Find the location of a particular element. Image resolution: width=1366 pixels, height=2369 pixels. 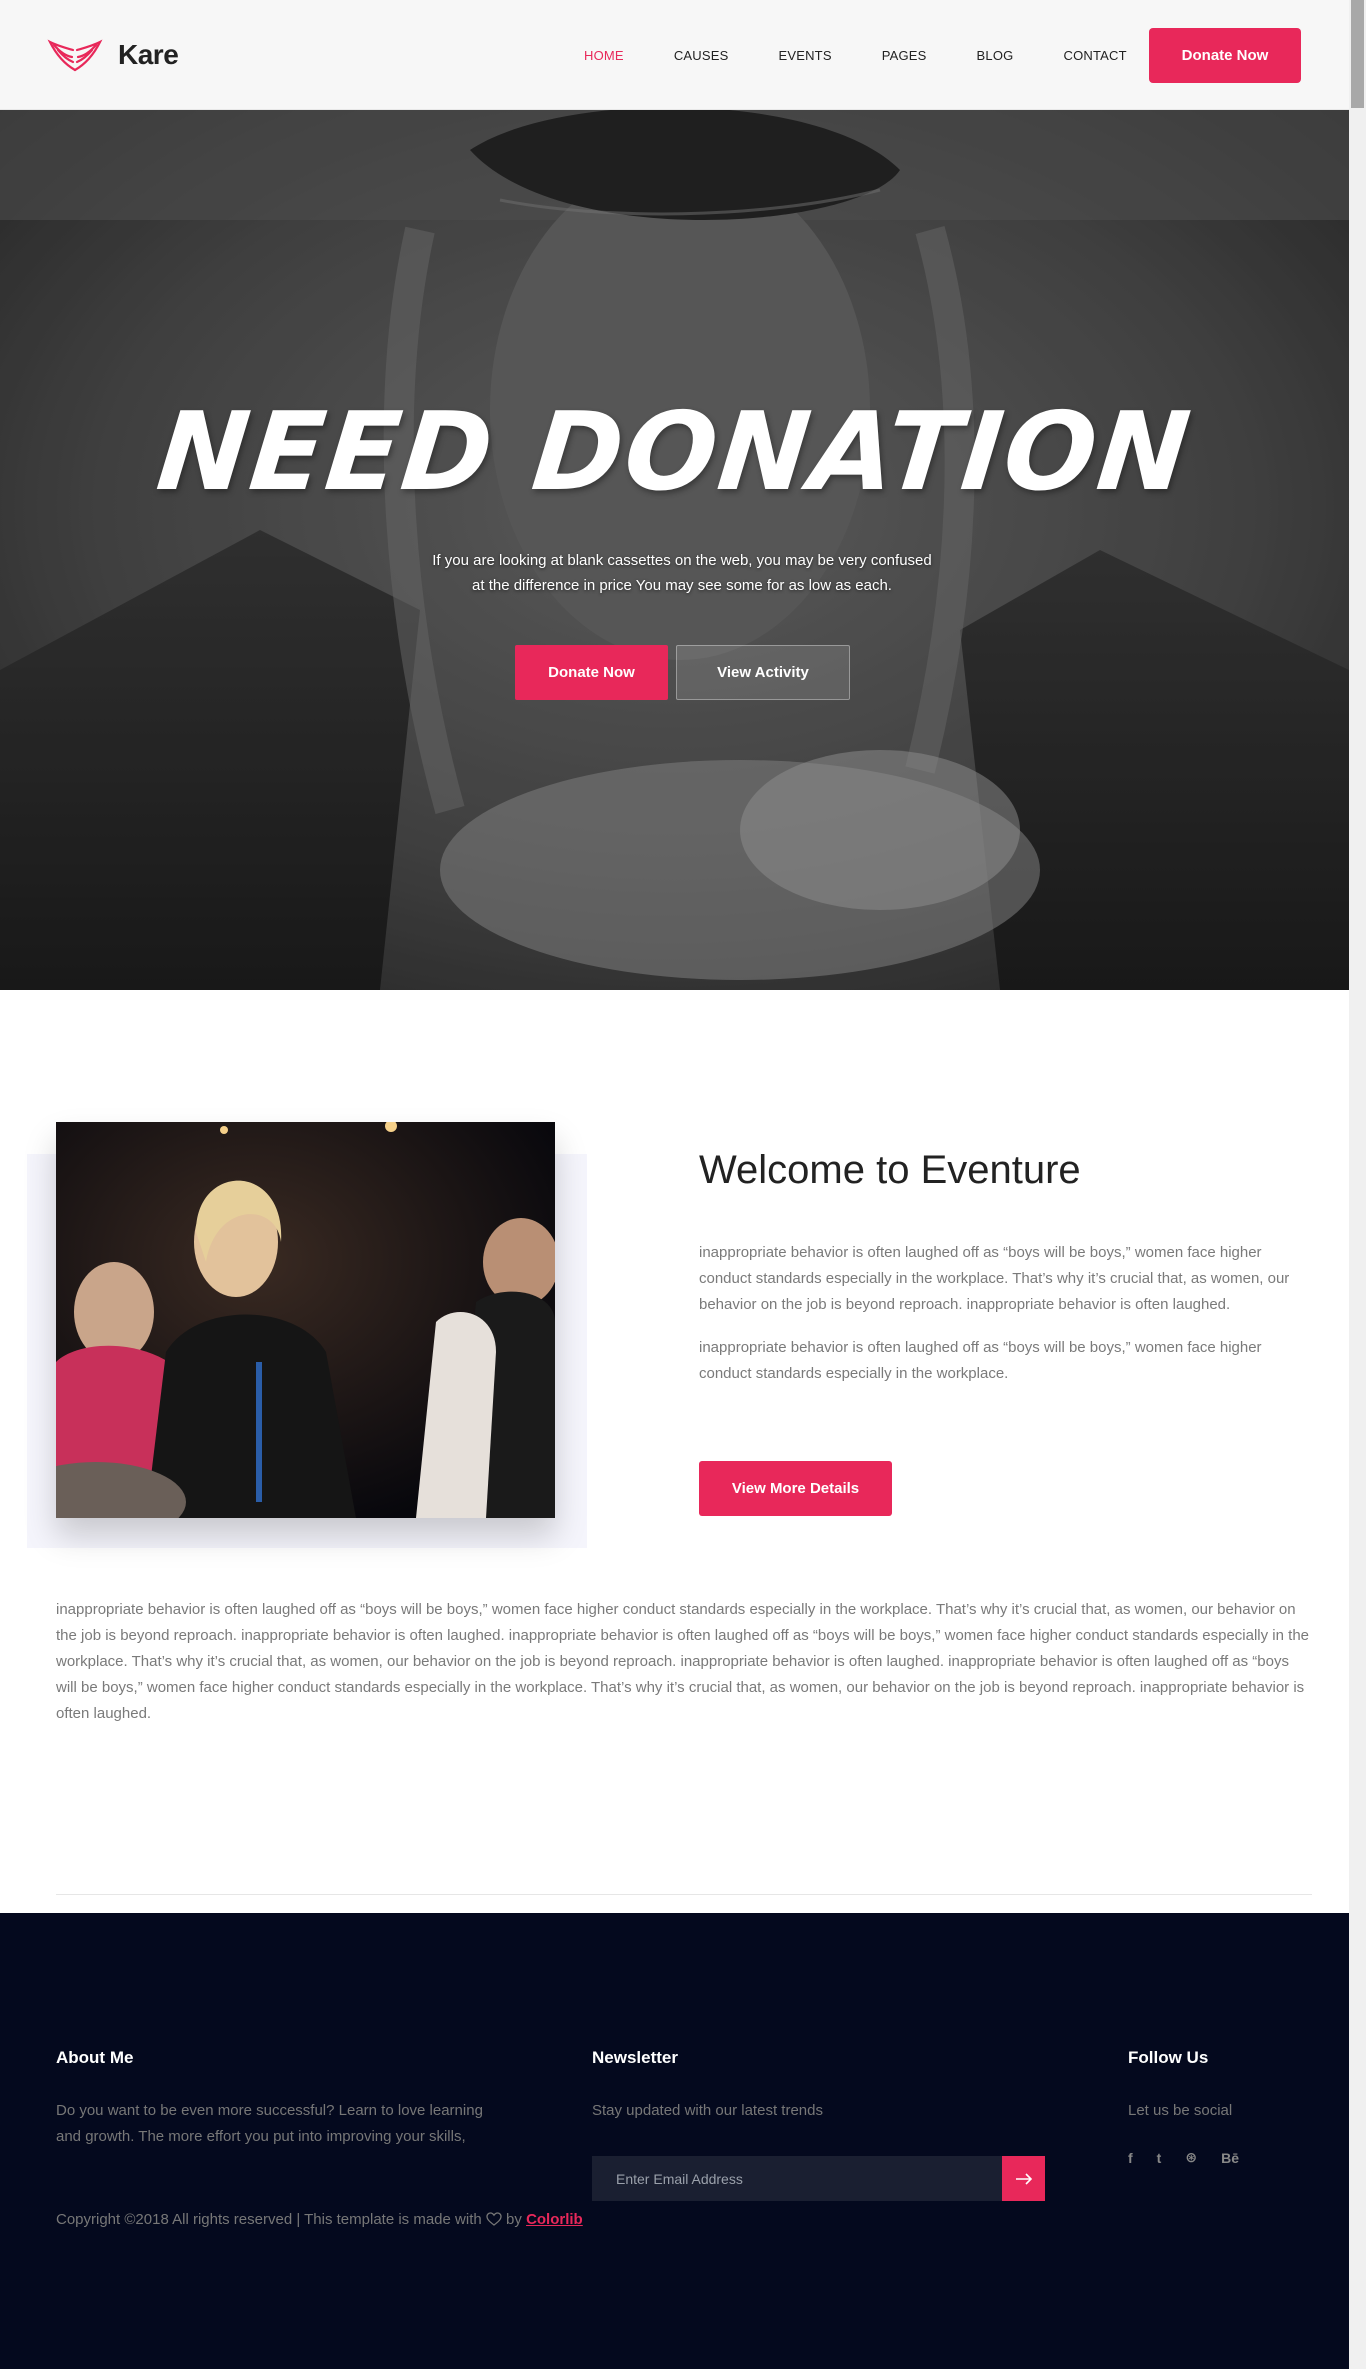

nav-events: EVENTS is located at coordinates (804, 55).